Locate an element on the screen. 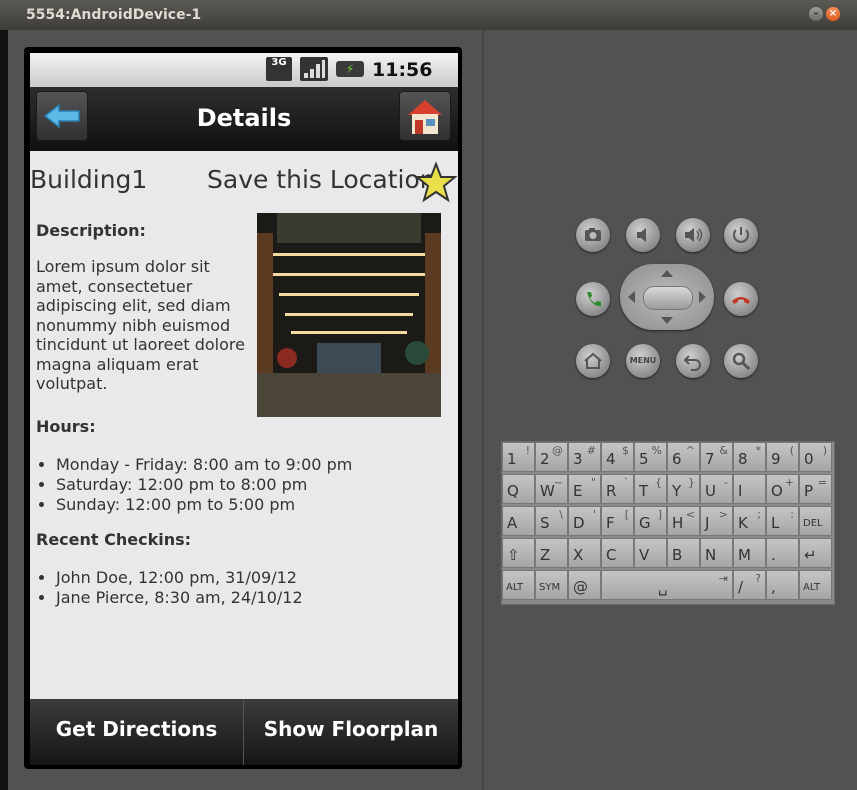 The width and height of the screenshot is (857, 790). end-call-button is located at coordinates (741, 299).